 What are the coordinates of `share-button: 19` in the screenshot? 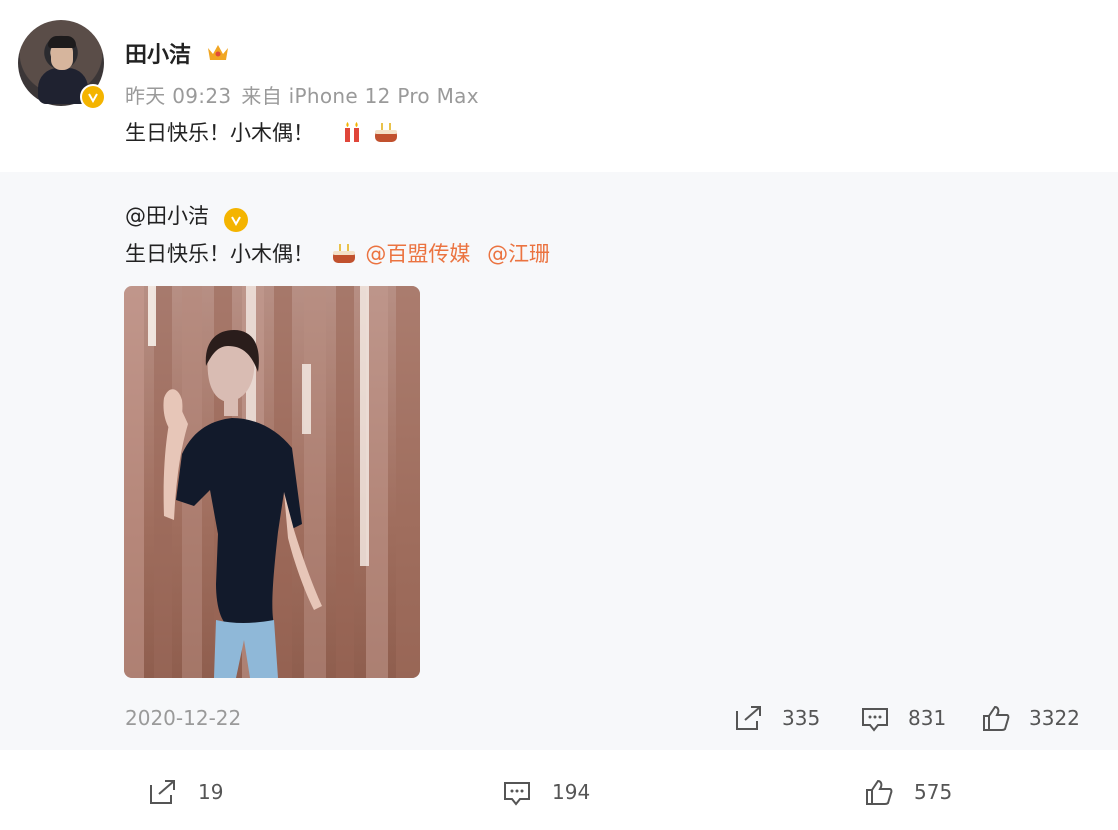 It's located at (185, 792).